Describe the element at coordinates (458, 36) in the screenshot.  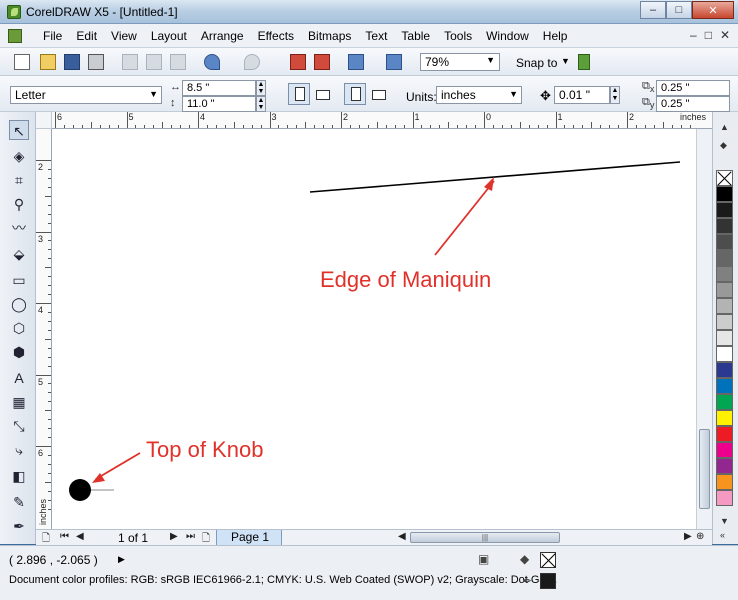
I see `menu-tools: Tools` at that location.